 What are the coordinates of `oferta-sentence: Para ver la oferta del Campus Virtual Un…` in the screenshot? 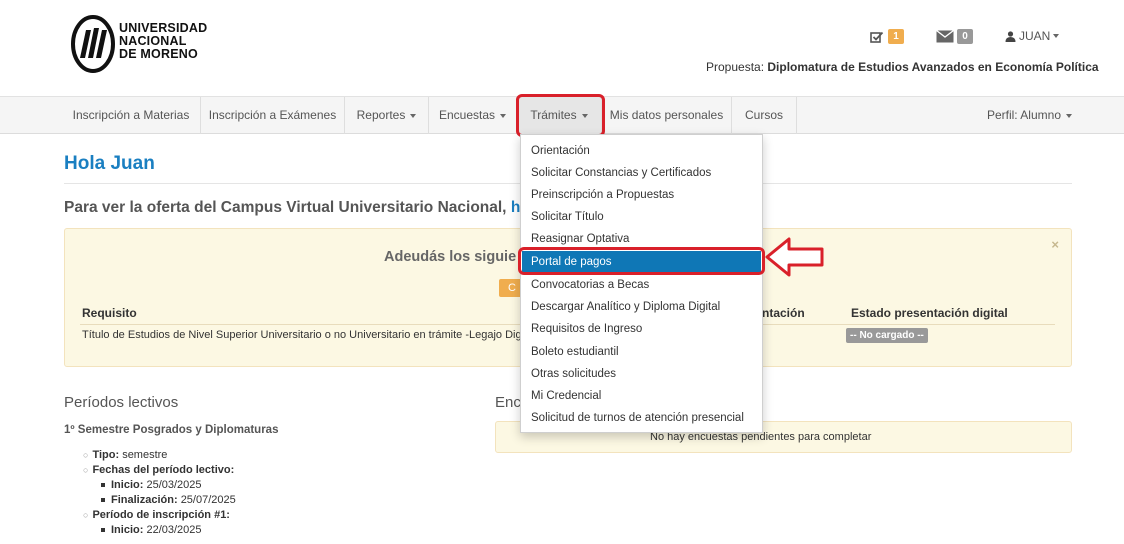 It's located at (285, 207).